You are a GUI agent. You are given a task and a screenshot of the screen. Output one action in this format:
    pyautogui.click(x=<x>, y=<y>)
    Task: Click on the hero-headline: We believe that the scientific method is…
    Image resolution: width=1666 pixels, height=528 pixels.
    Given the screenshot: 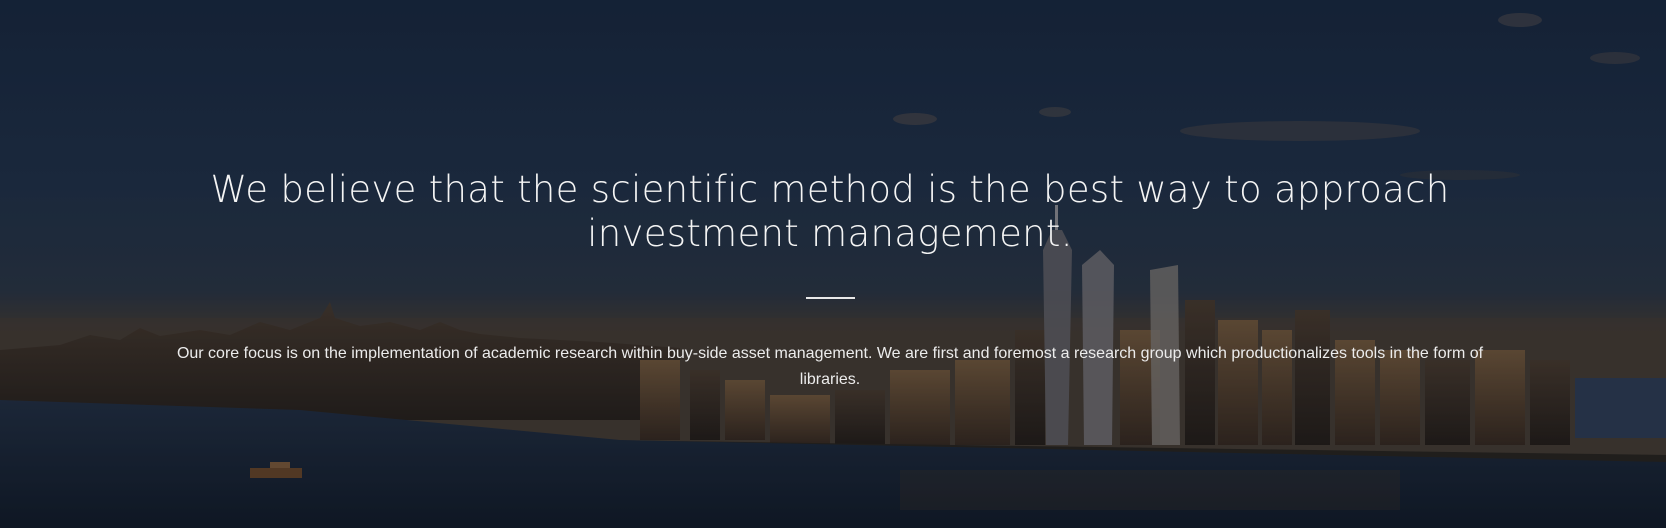 What is the action you would take?
    pyautogui.click(x=830, y=211)
    